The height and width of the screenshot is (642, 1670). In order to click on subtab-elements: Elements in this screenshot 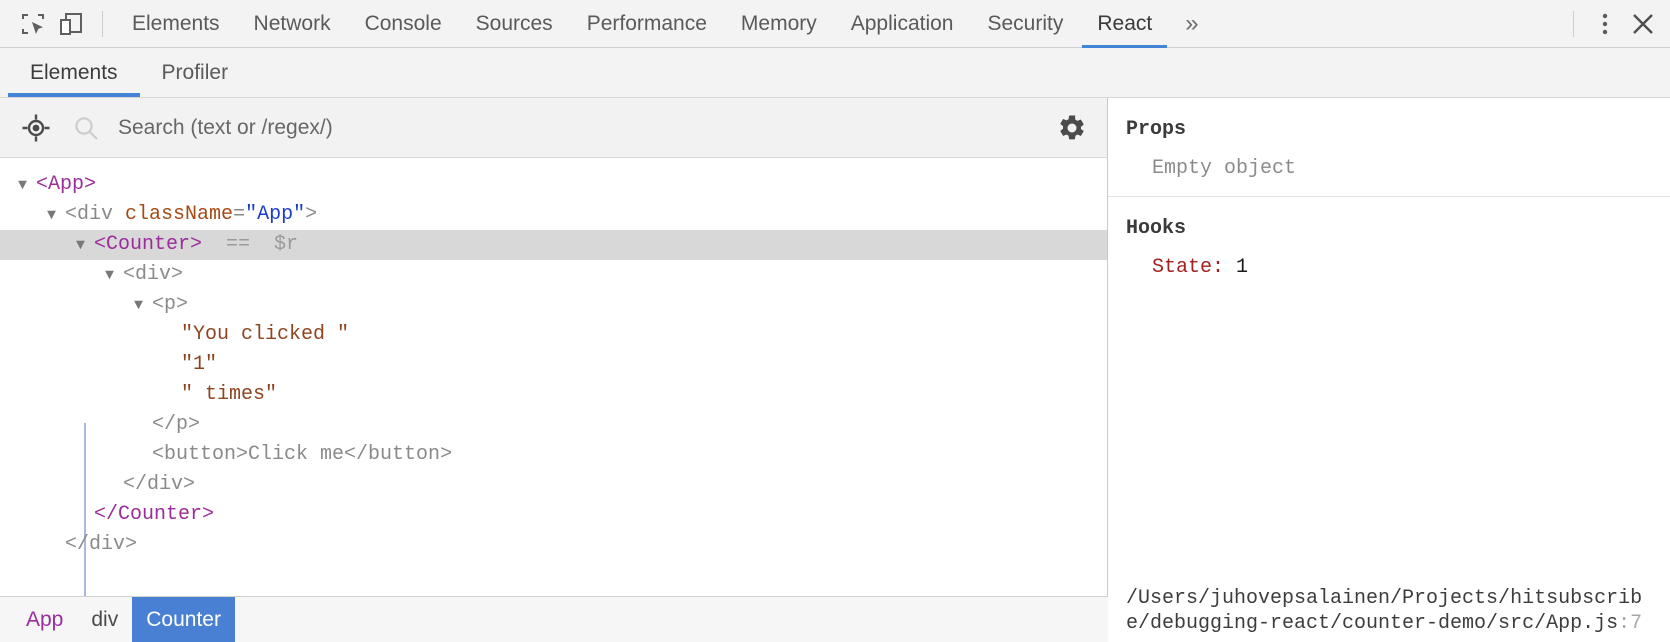, I will do `click(74, 72)`.